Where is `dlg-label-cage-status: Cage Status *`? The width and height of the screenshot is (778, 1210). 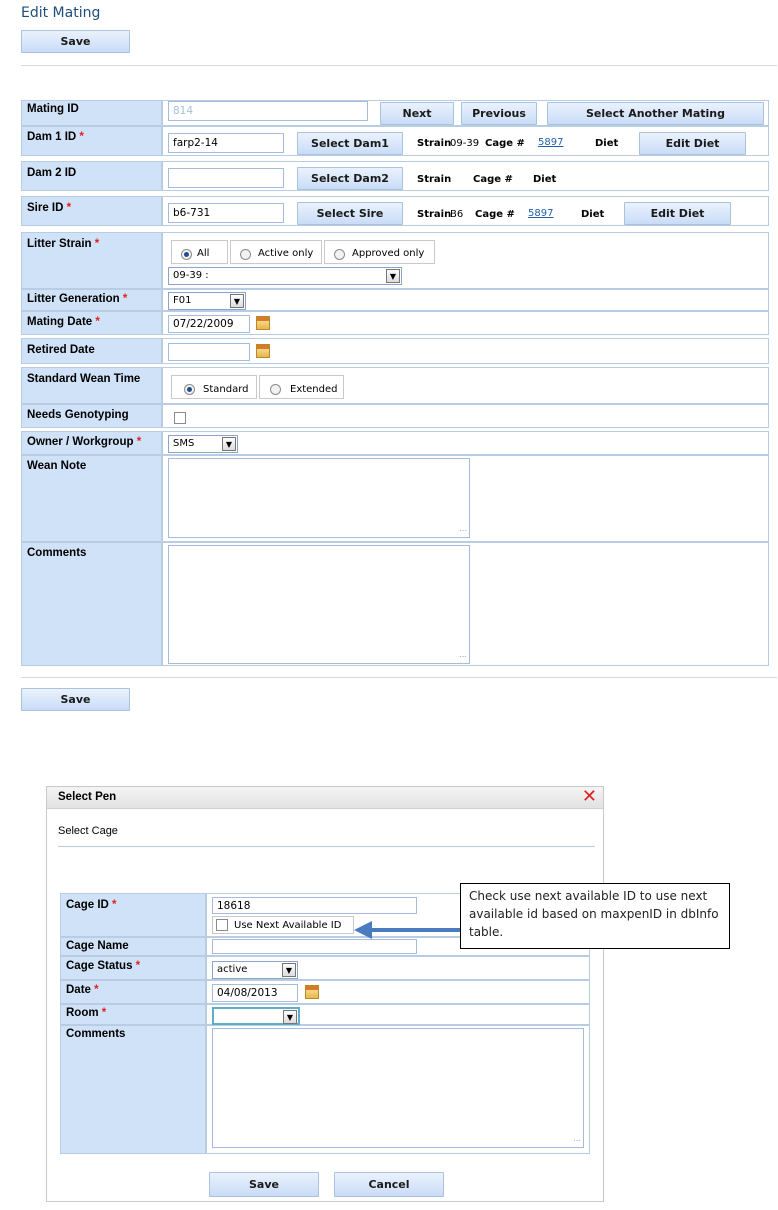 dlg-label-cage-status: Cage Status * is located at coordinates (133, 968).